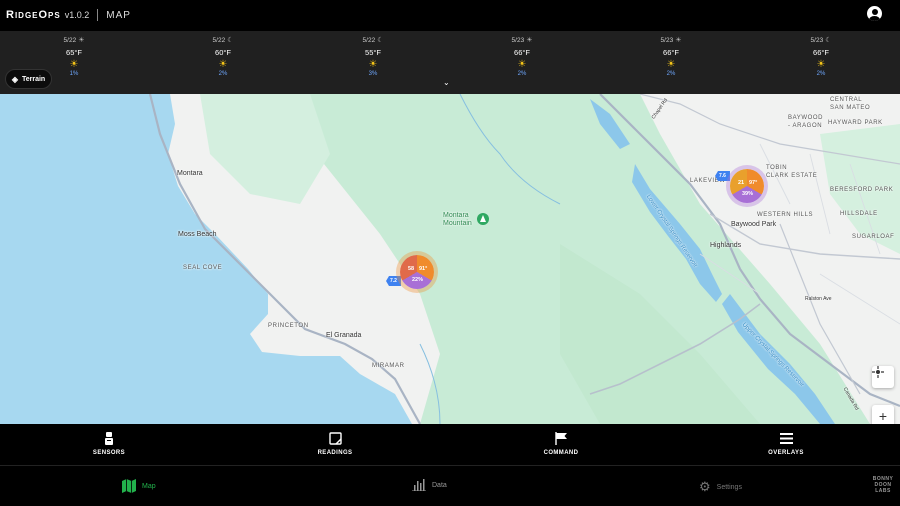 The width and height of the screenshot is (900, 506). Describe the element at coordinates (373, 74) in the screenshot. I see `forecast-precip: 3%` at that location.